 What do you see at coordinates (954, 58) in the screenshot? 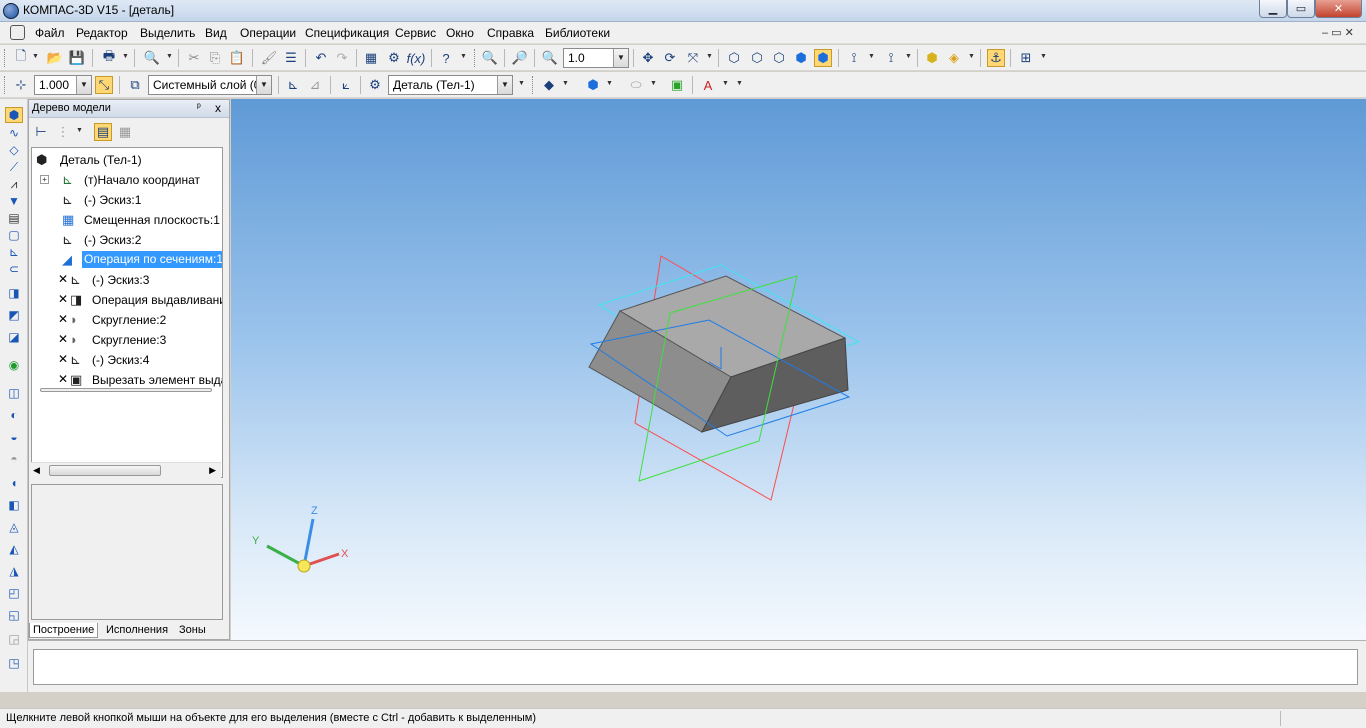
I see `section-icon: ◈` at bounding box center [954, 58].